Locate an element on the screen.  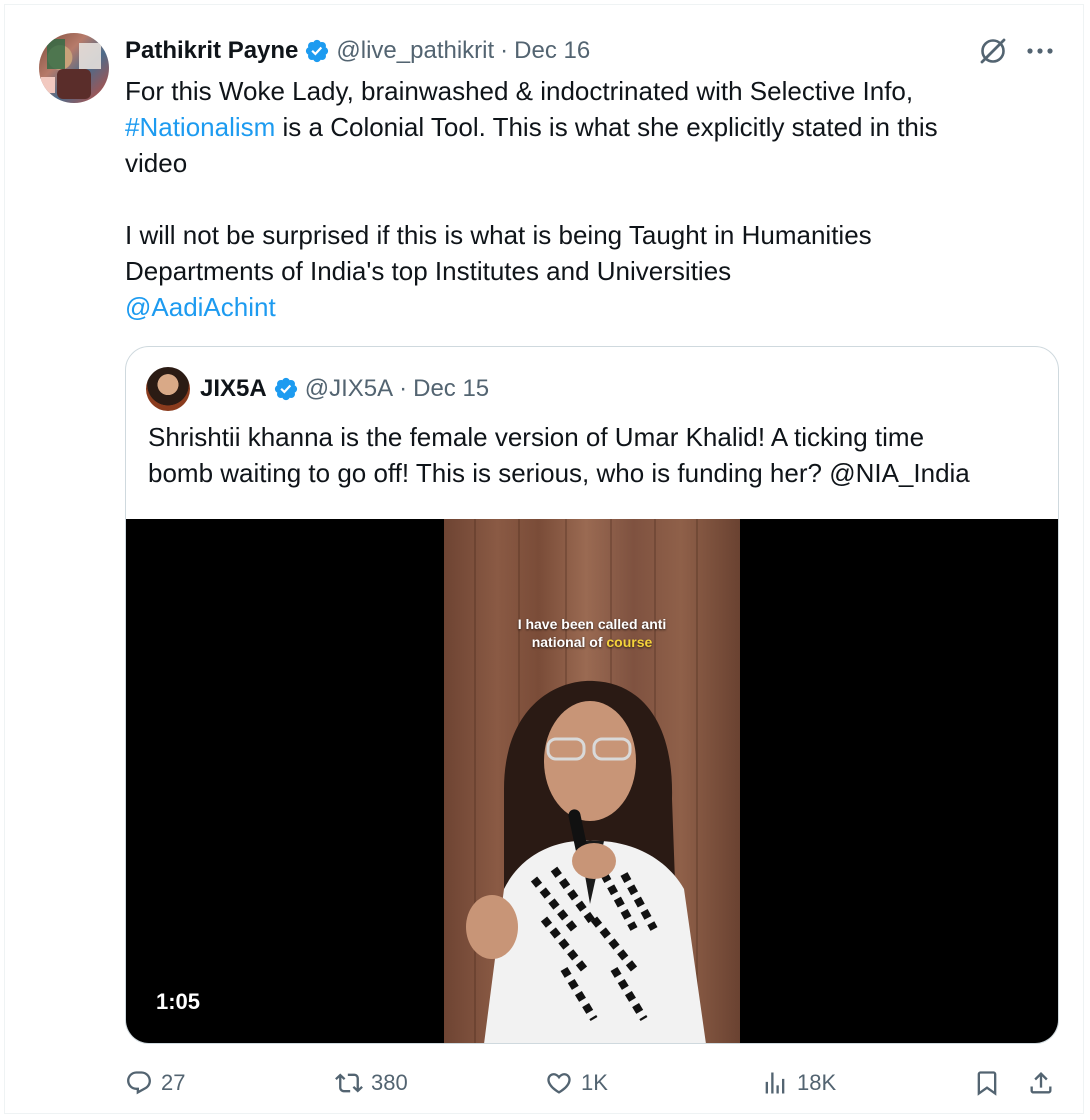
tweet-text-line: @AadiAchint is located at coordinates (575, 307).